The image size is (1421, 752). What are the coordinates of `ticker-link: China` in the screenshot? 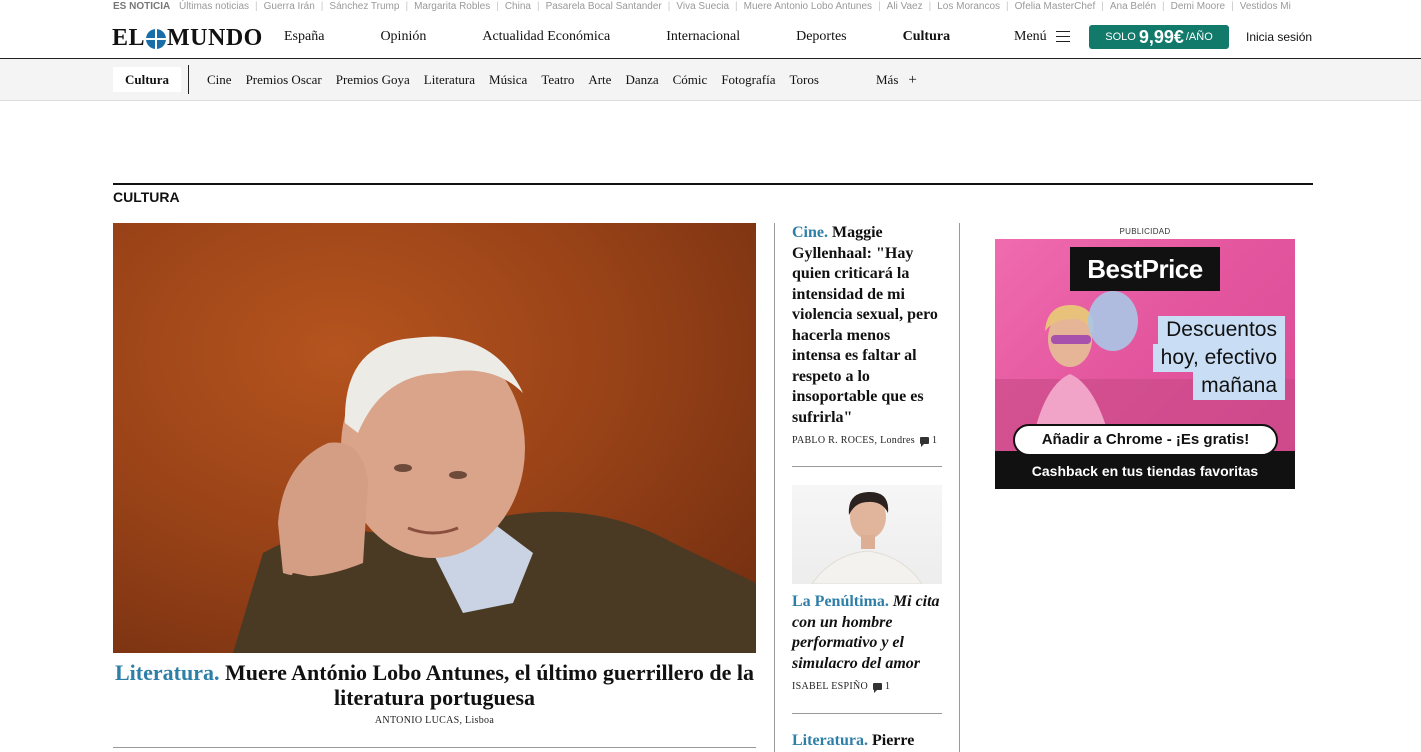 It's located at (518, 6).